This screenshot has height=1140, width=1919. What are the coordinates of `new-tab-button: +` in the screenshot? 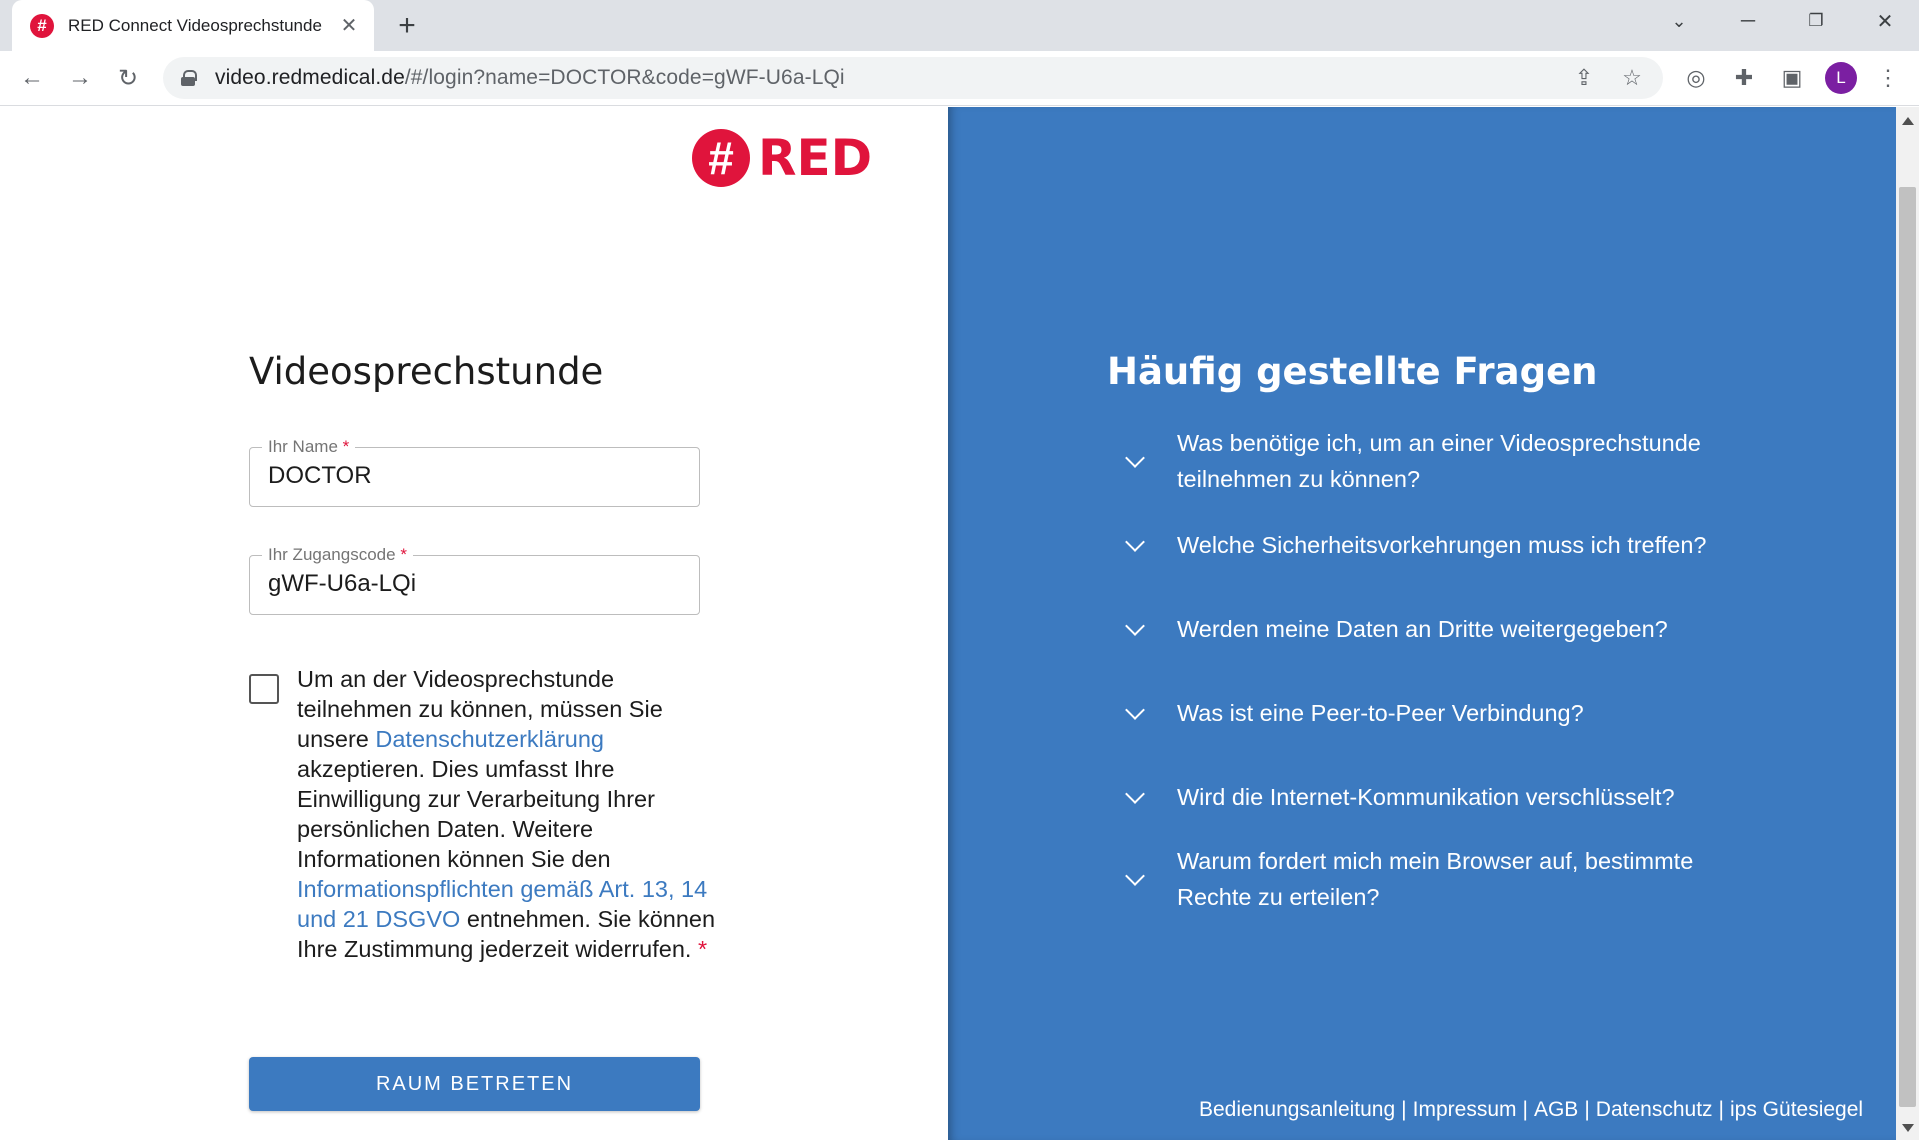 It's located at (407, 26).